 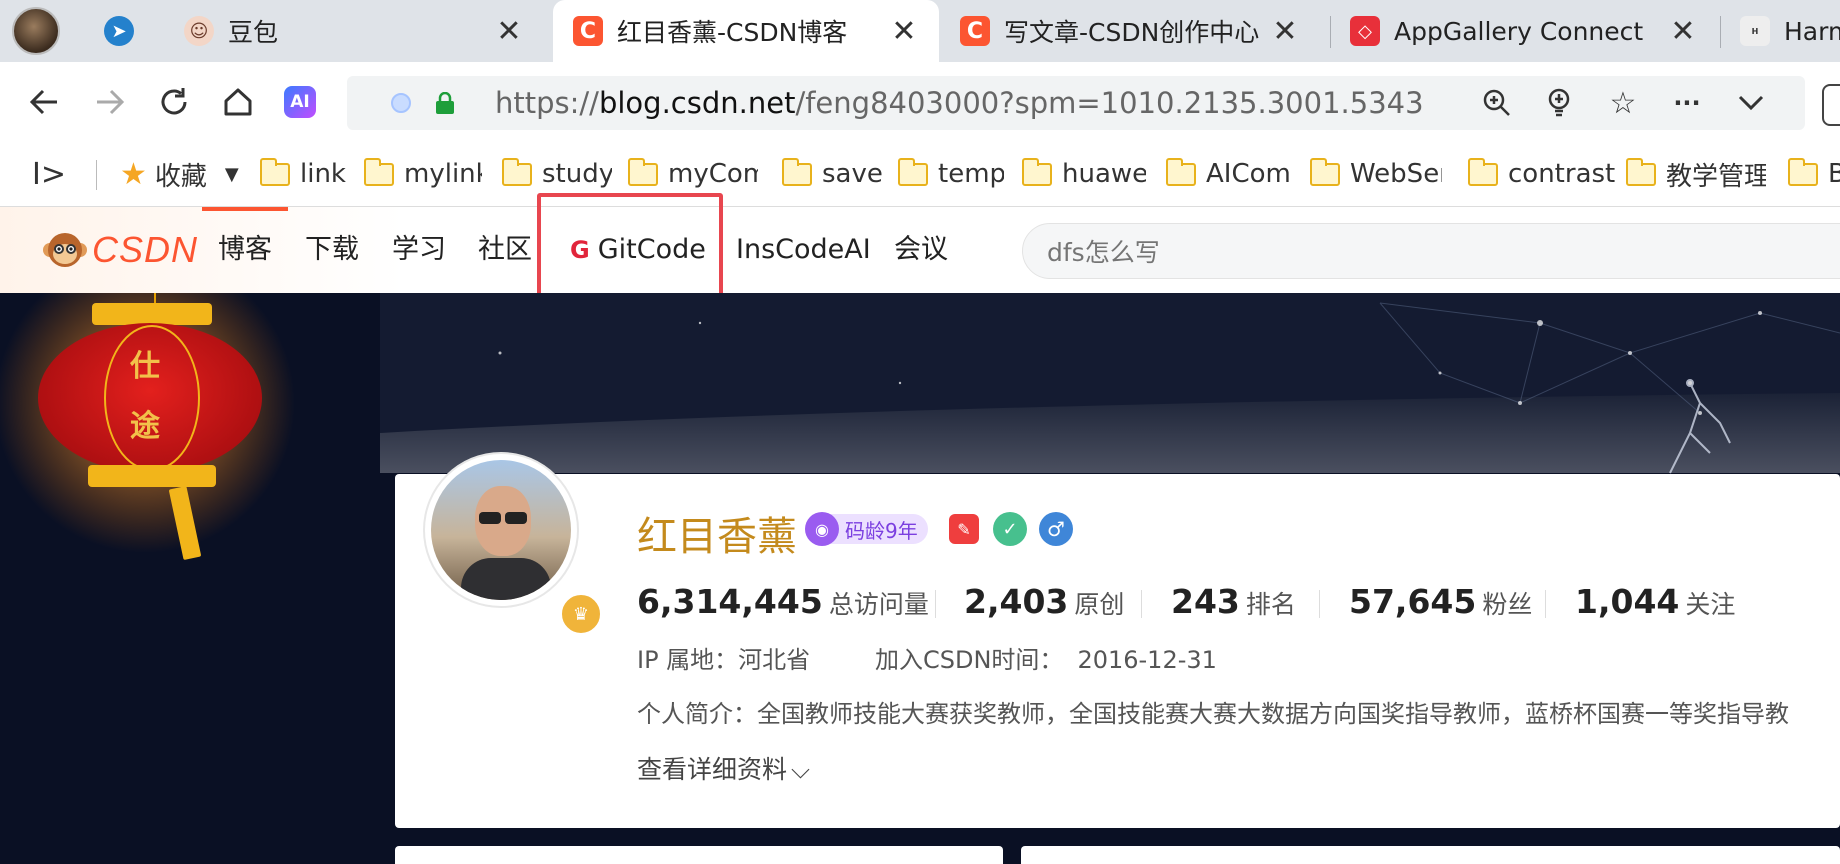 I want to click on csdn-logo: CSDN, so click(x=120, y=250).